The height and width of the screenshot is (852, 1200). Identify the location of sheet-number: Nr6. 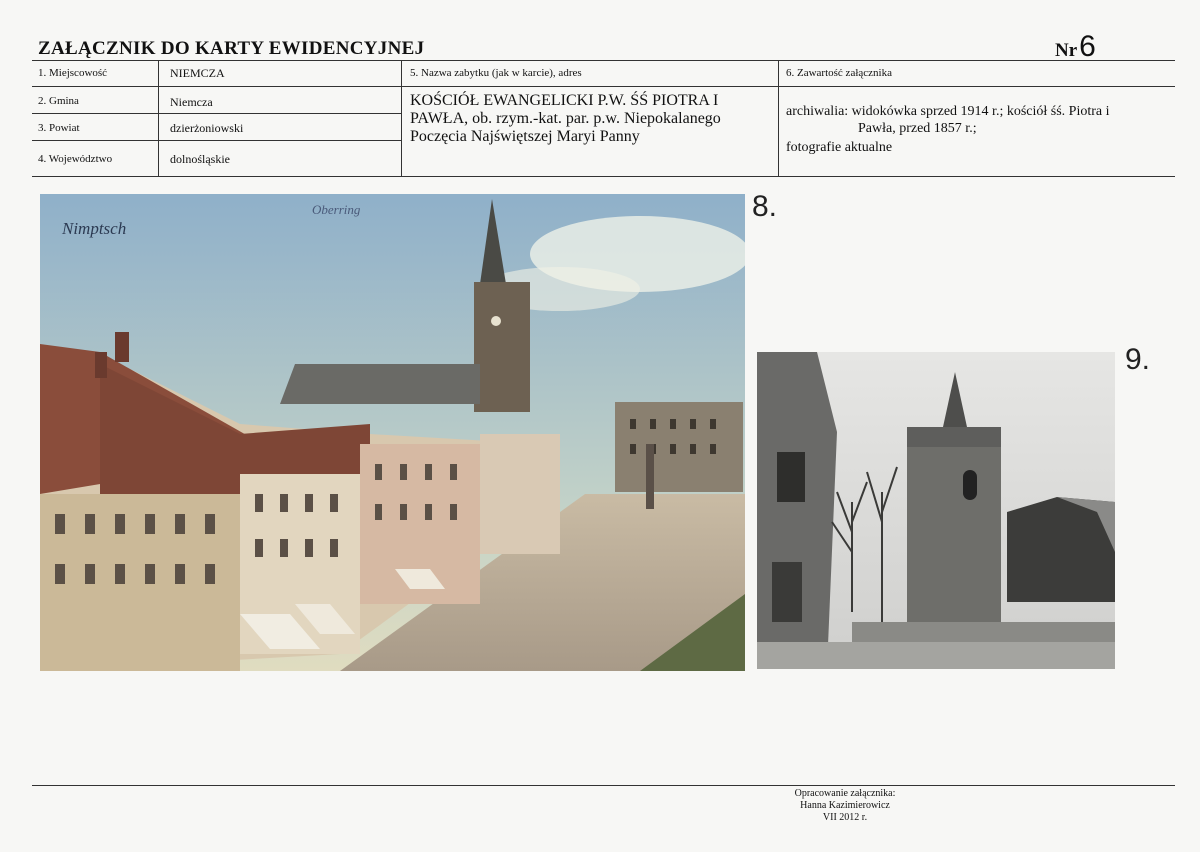
(1075, 47).